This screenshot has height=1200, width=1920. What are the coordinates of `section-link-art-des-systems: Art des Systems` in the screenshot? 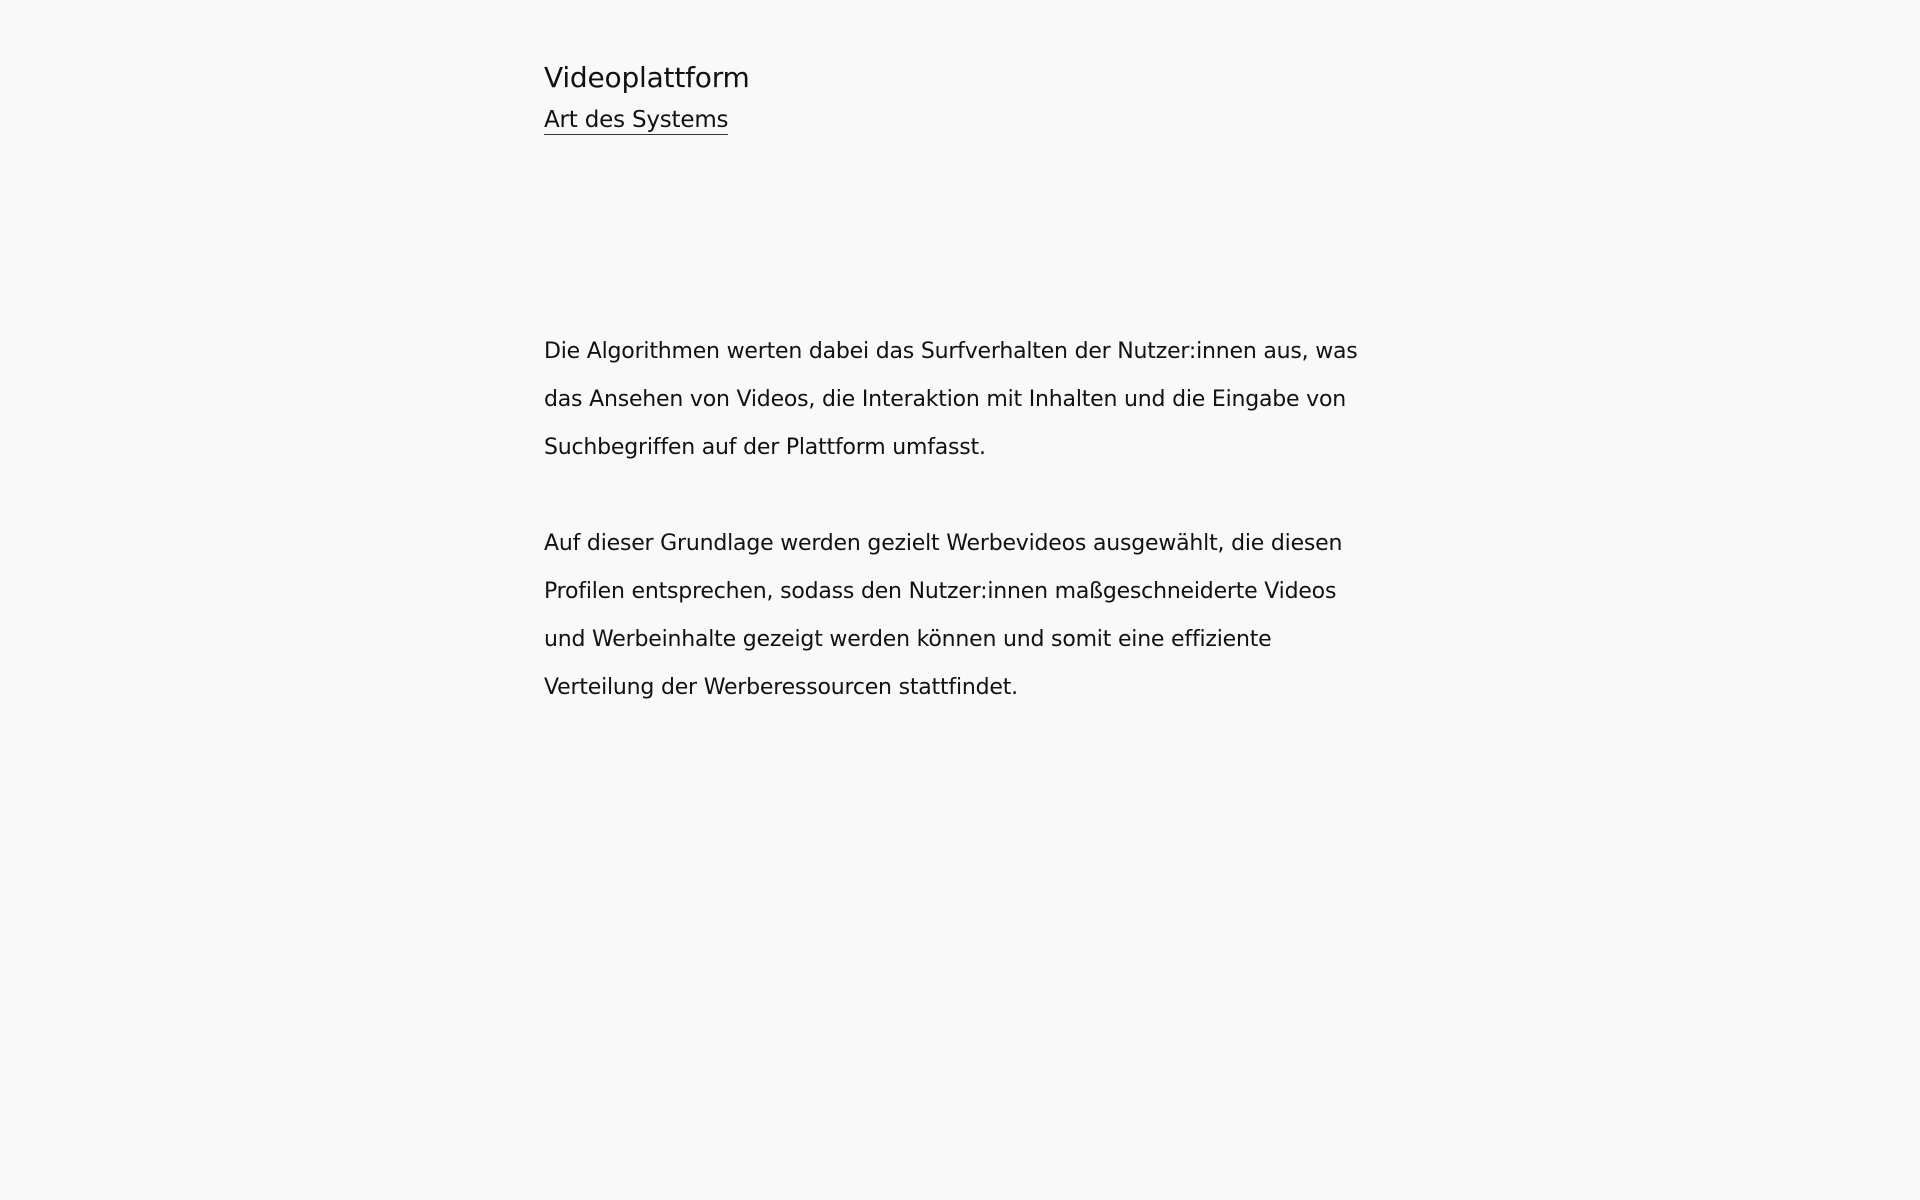 It's located at (636, 120).